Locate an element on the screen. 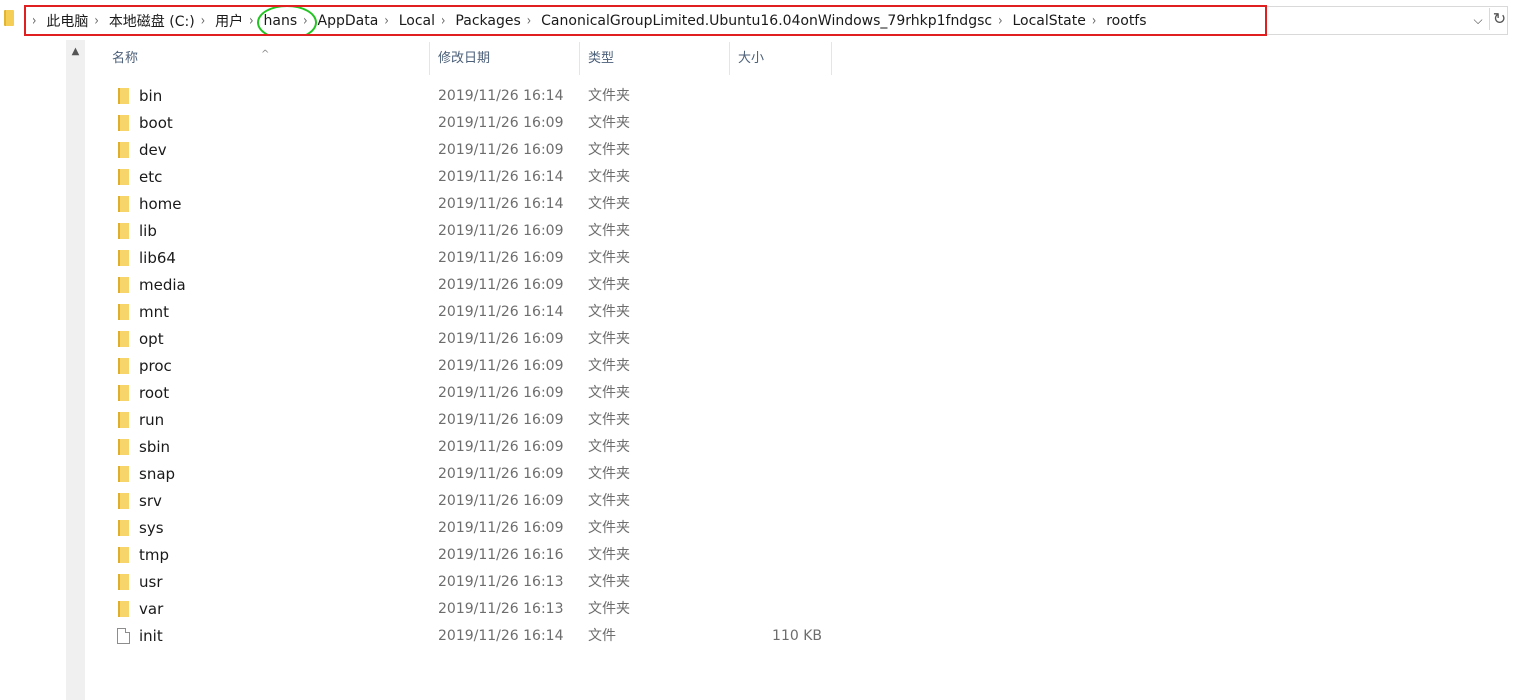  file-row: snap 2019/11/26 16:09 文件夹 is located at coordinates (469, 474).